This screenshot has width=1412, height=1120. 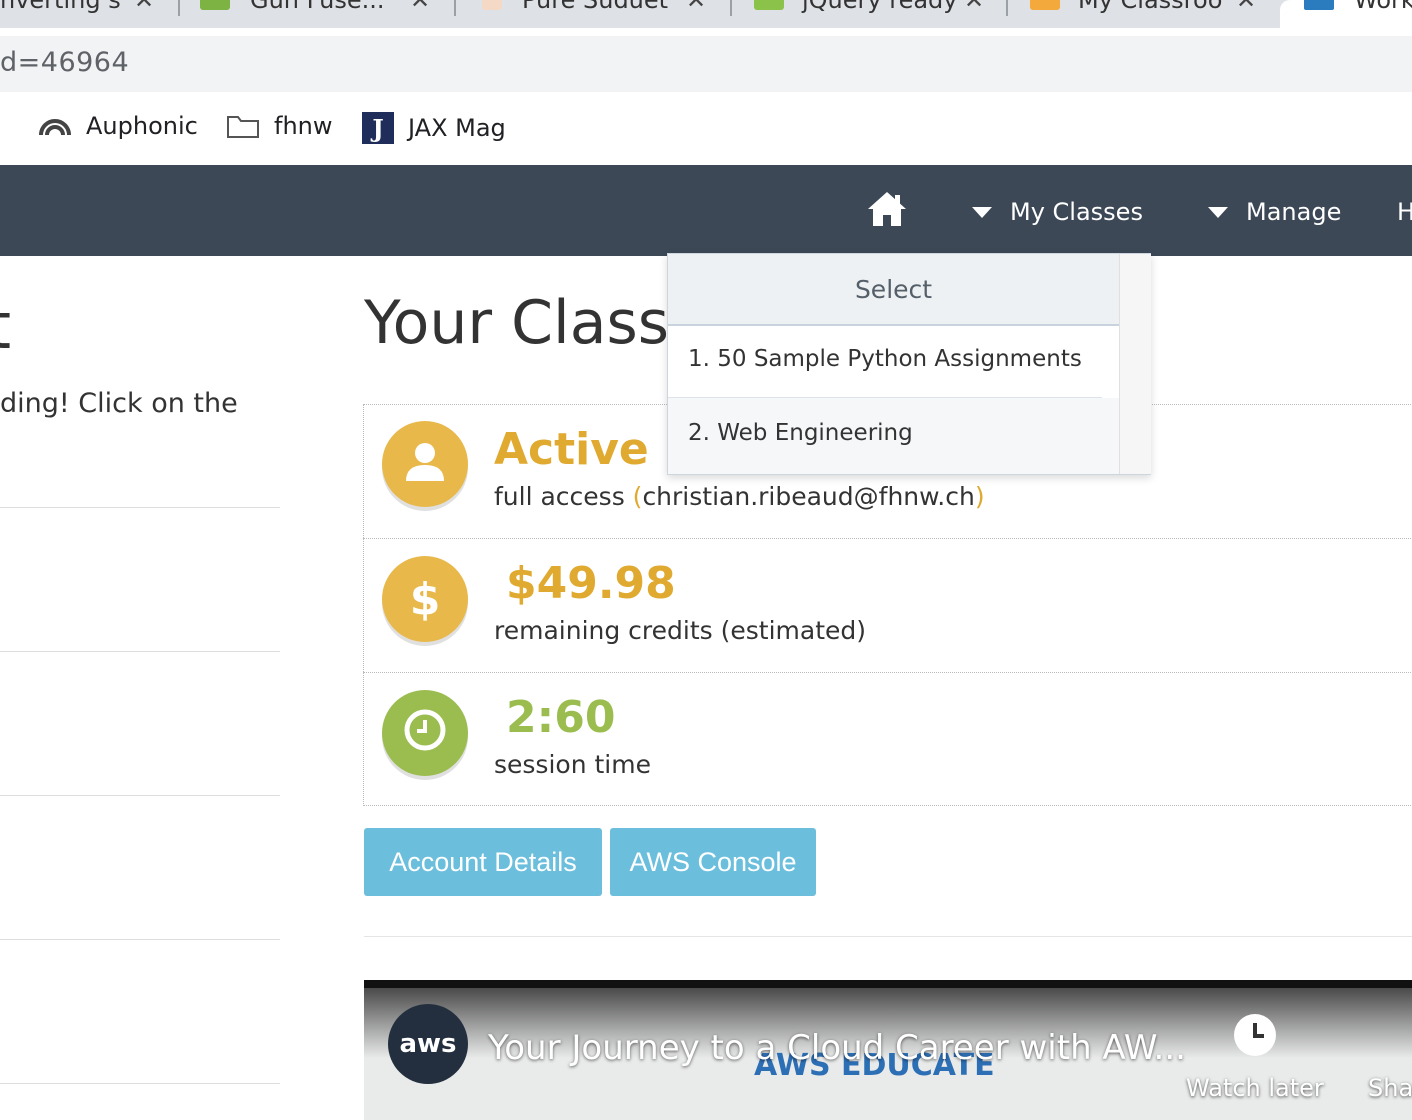 What do you see at coordinates (1135, 364) in the screenshot?
I see `dropdown-scrollbar` at bounding box center [1135, 364].